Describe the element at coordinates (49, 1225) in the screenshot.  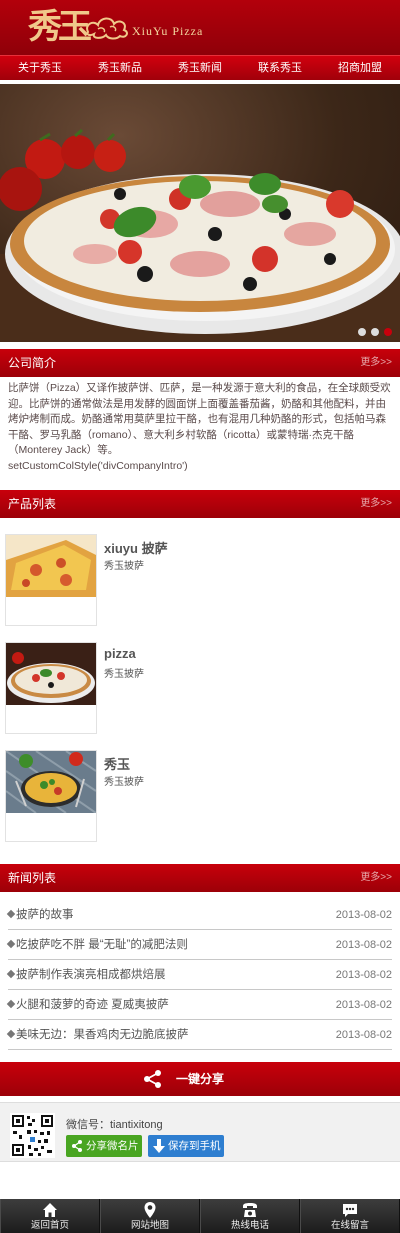
I see `tab-home-label: 返回首页` at that location.